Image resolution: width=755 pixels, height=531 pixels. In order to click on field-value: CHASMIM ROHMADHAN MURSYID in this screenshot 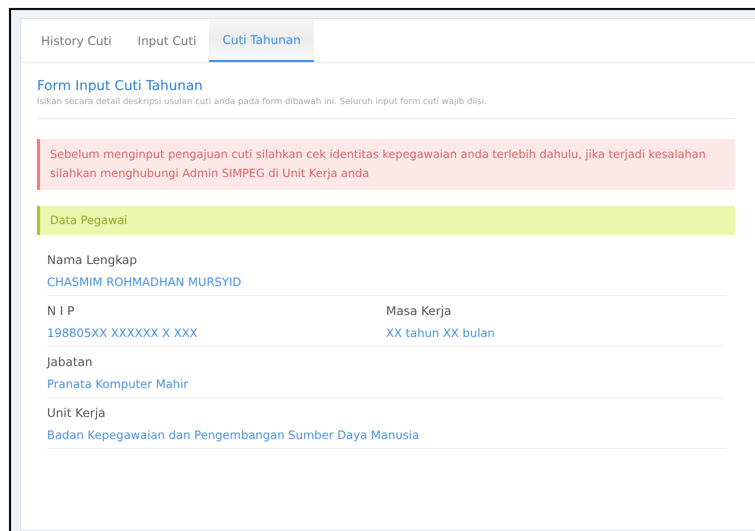, I will do `click(144, 282)`.